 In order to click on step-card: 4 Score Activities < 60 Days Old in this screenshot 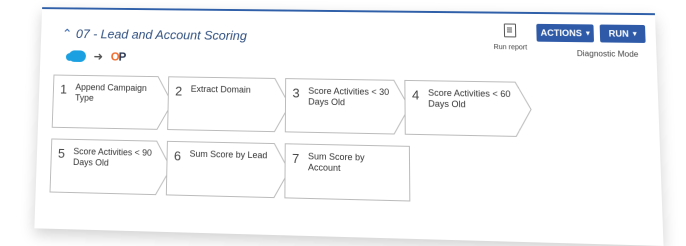, I will do `click(468, 108)`.